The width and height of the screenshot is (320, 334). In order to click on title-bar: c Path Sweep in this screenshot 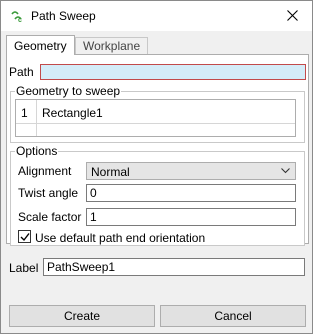, I will do `click(156, 16)`.